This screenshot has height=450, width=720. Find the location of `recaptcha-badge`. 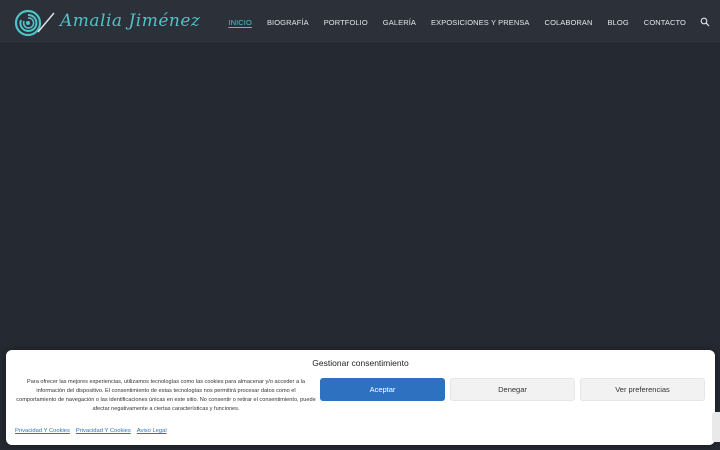

recaptcha-badge is located at coordinates (716, 427).